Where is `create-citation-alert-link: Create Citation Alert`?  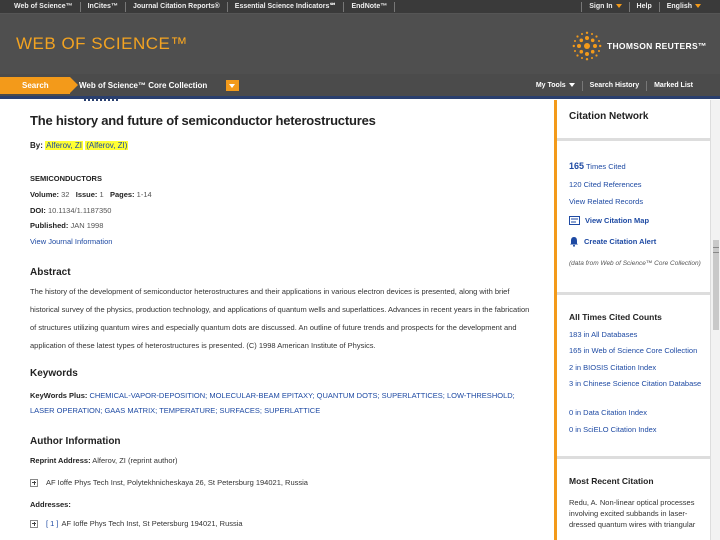
create-citation-alert-link: Create Citation Alert is located at coordinates (612, 241).